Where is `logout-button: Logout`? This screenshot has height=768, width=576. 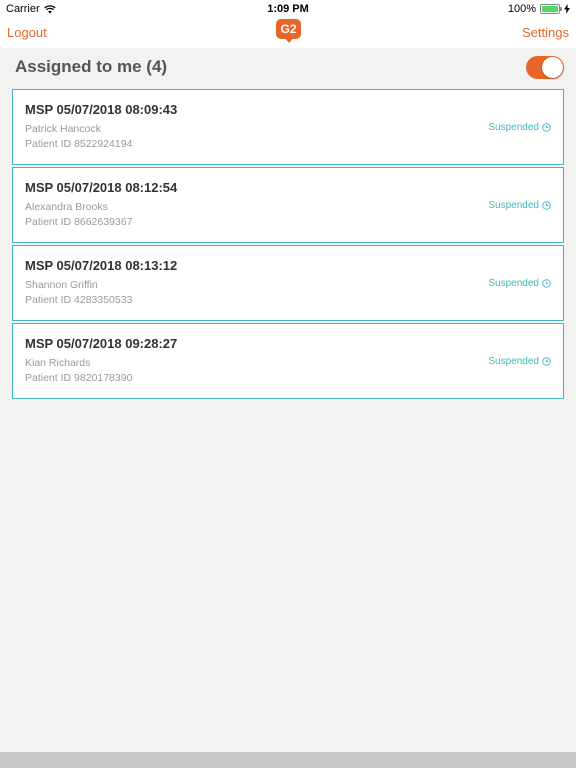
logout-button: Logout is located at coordinates (27, 32).